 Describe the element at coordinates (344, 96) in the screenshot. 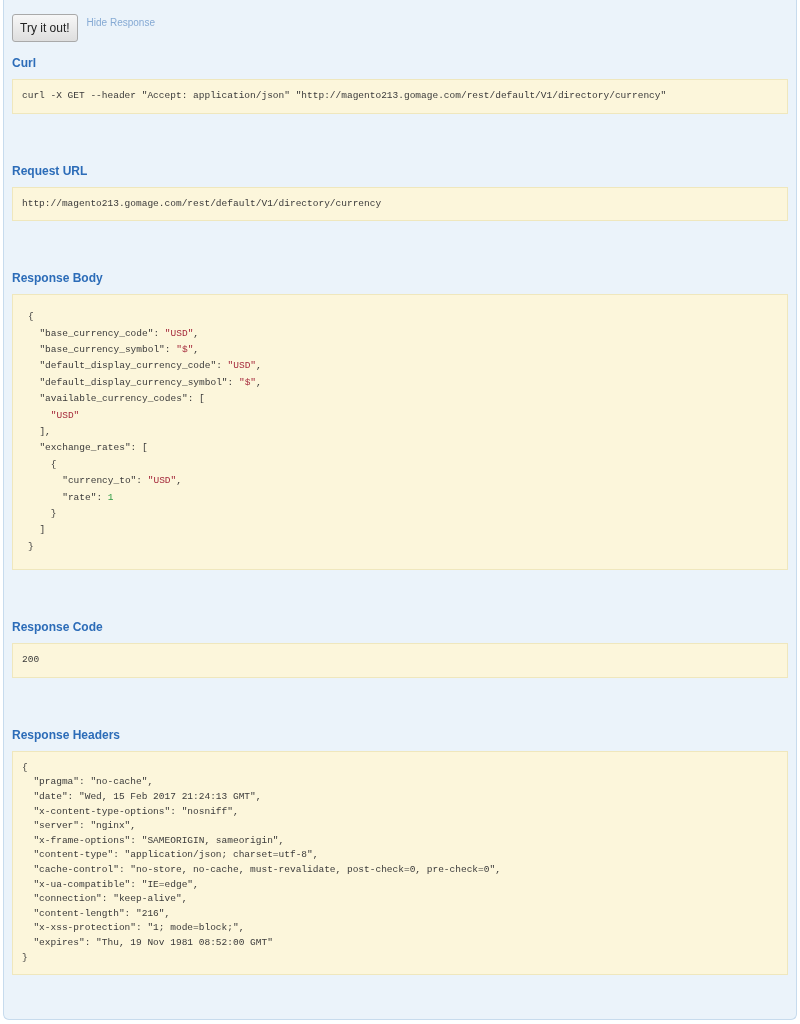

I see `code-text: curl -X GET --header "Accept: application/json" "http://magento213.gomage.com/rest/default/V1/directory/currency"` at that location.